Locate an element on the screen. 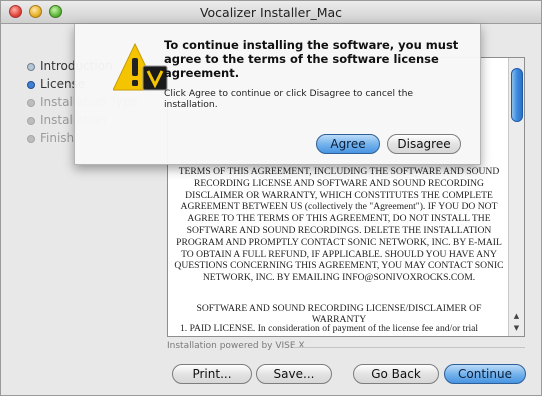 The image size is (542, 396). scroll-down-arrow-icon: ▼ is located at coordinates (516, 328).